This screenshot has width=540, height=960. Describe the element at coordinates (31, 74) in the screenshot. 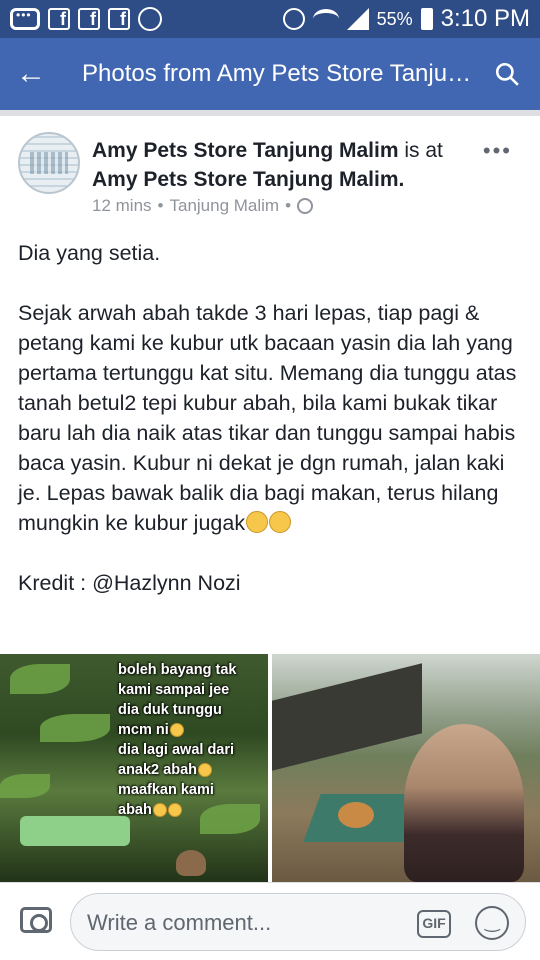

I see `back-arrow-icon: ←` at that location.